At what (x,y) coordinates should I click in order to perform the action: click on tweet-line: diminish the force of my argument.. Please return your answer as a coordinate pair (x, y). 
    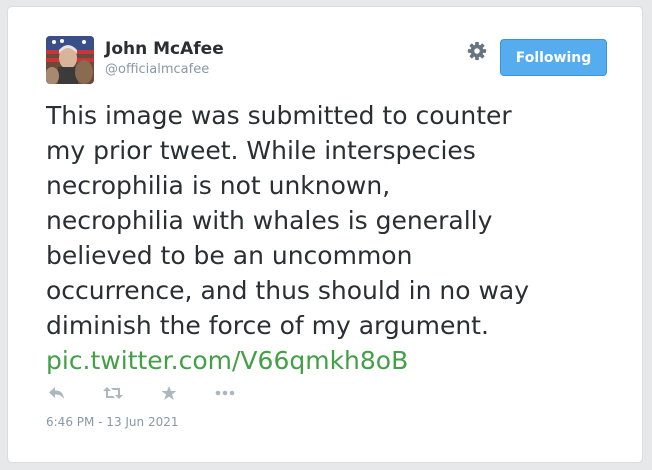
    Looking at the image, I should click on (267, 325).